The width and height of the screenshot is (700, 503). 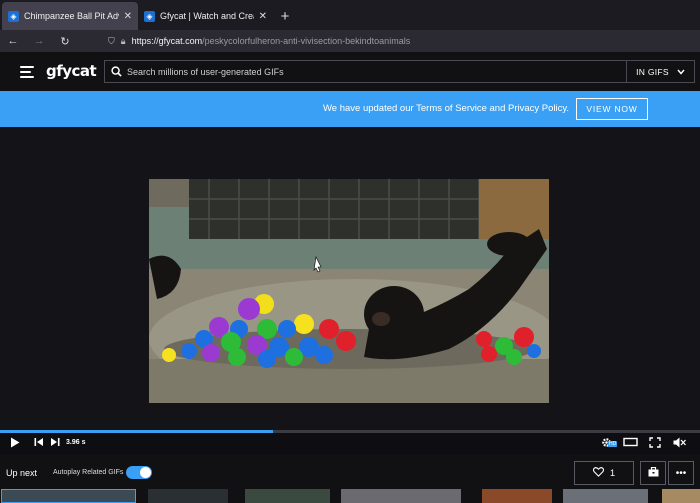 I want to click on player-controls: 3.96 s HD, so click(x=350, y=443).